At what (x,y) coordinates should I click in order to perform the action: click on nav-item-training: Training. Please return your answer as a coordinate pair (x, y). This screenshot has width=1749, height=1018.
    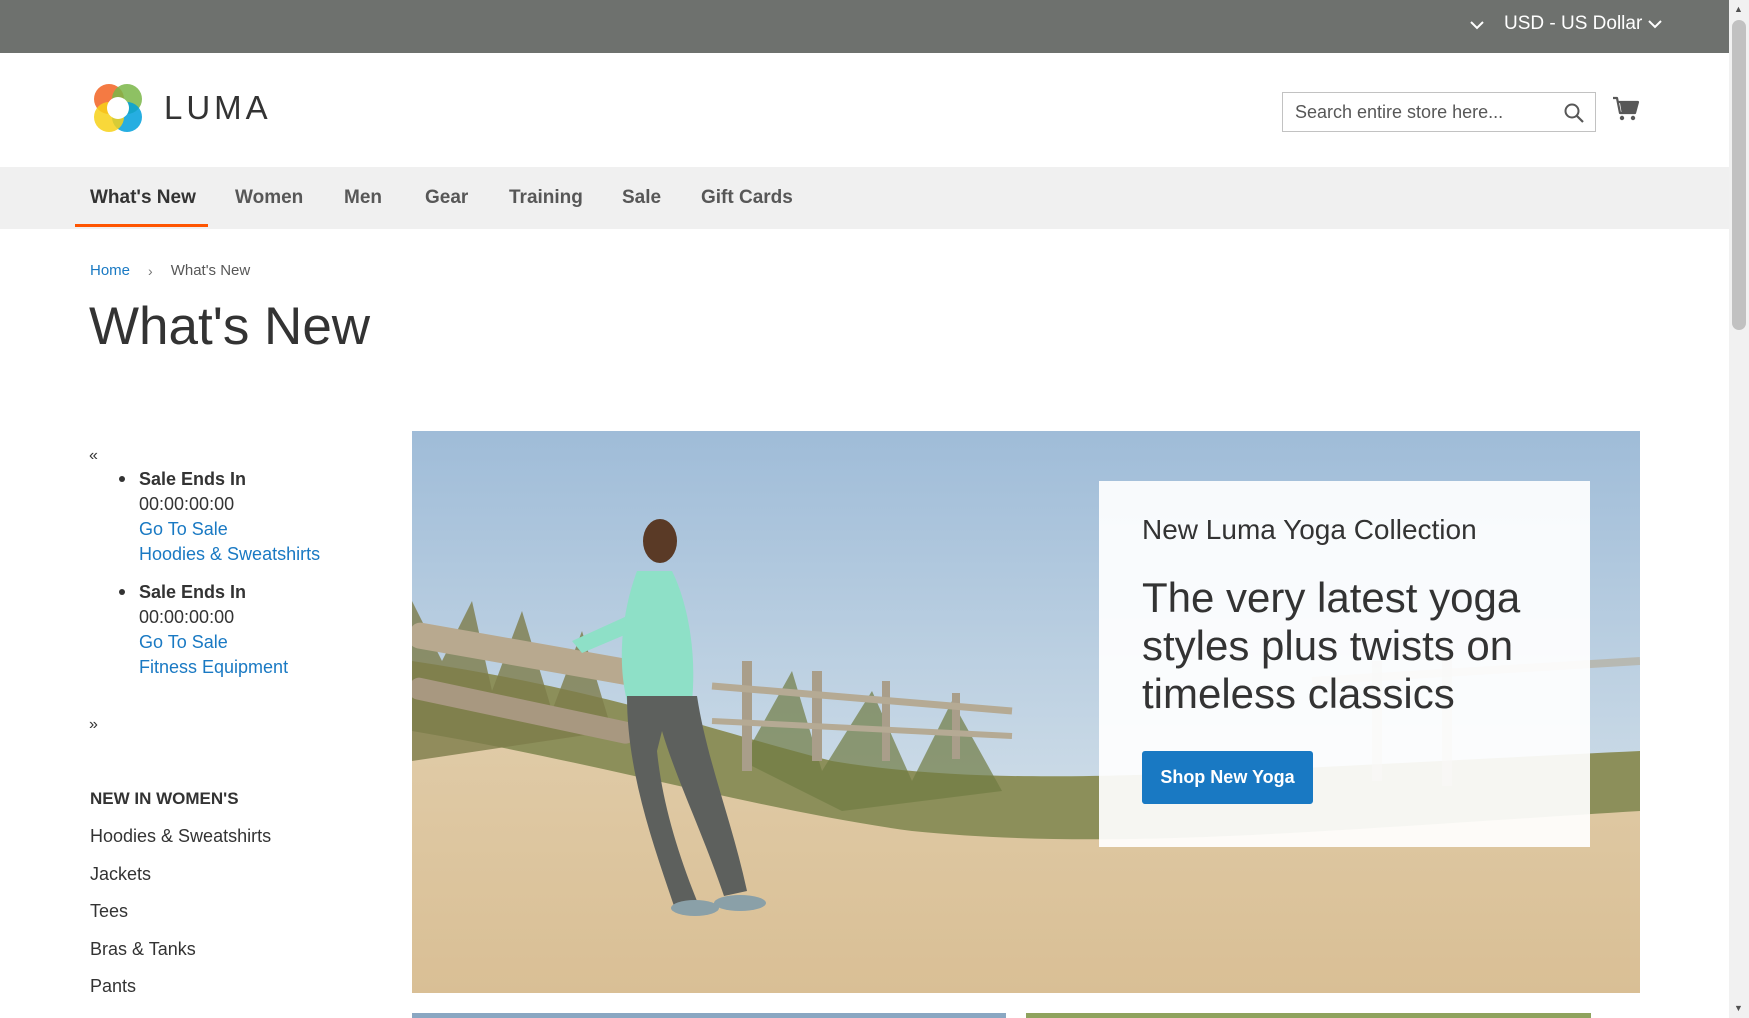
    Looking at the image, I should click on (546, 198).